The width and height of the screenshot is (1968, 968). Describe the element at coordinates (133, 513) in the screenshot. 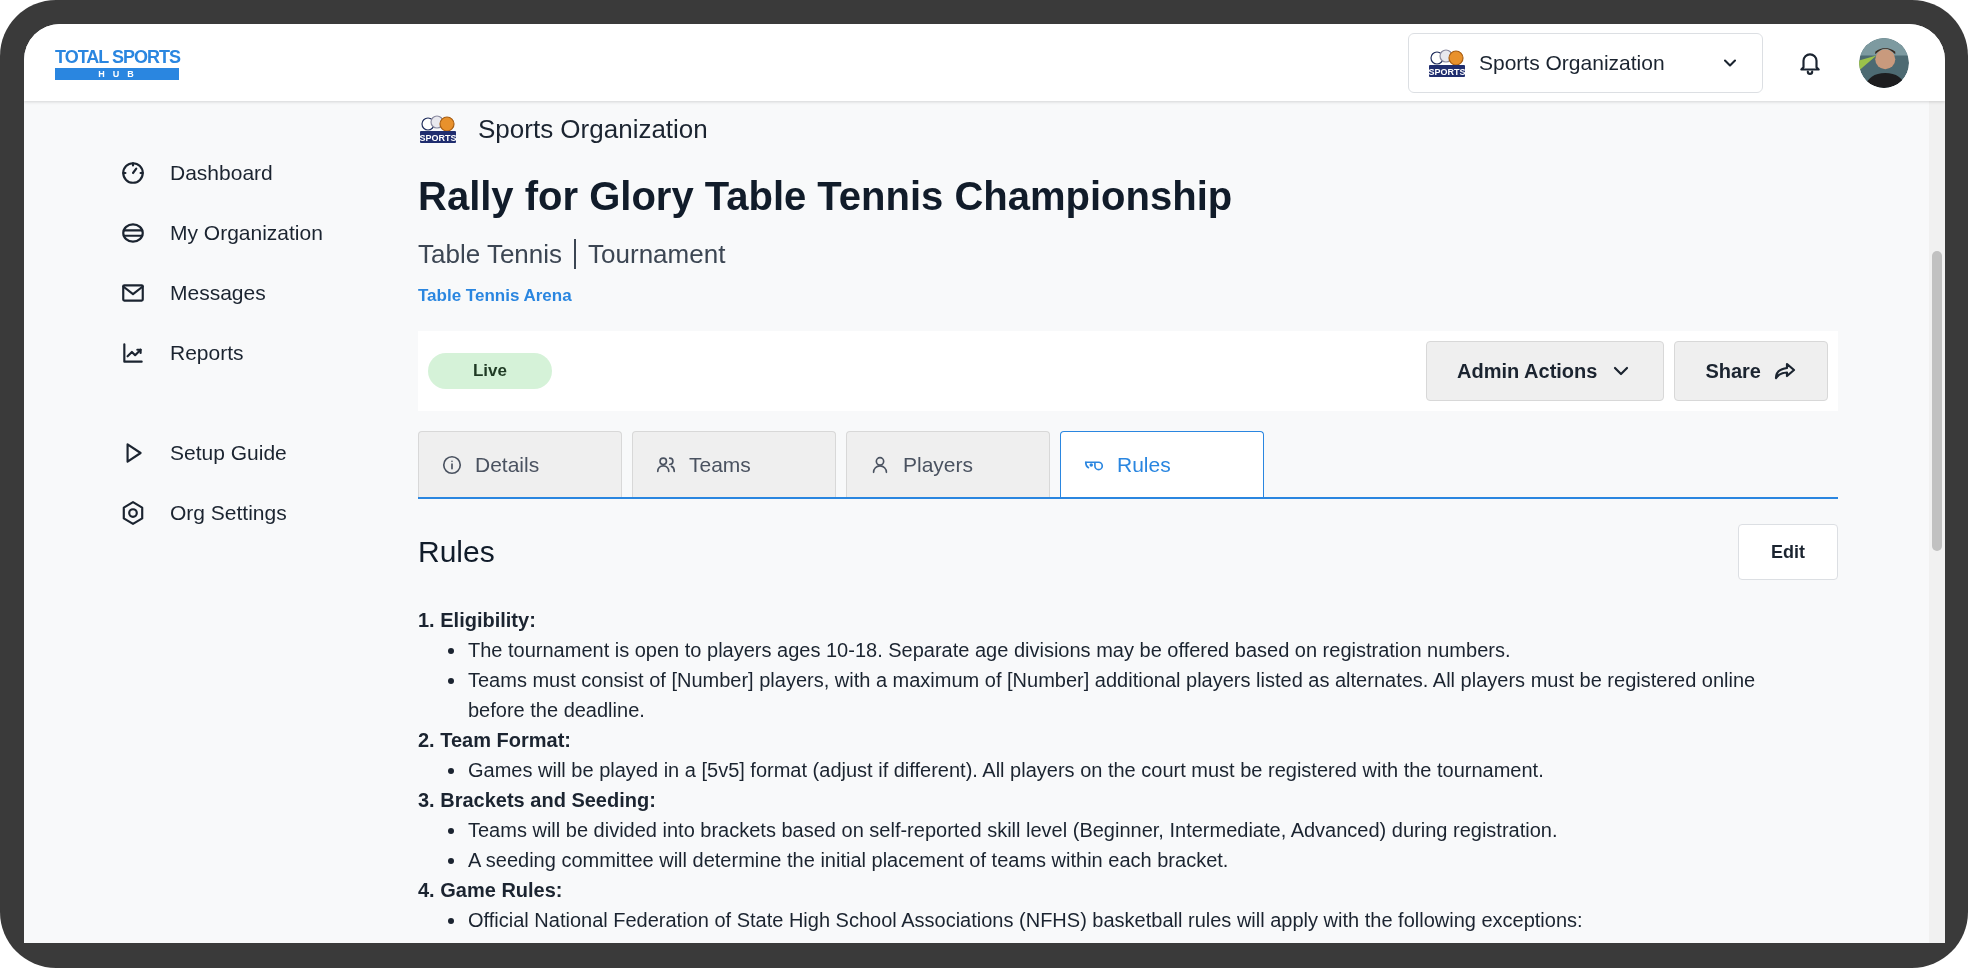

I see `settings-icon` at that location.